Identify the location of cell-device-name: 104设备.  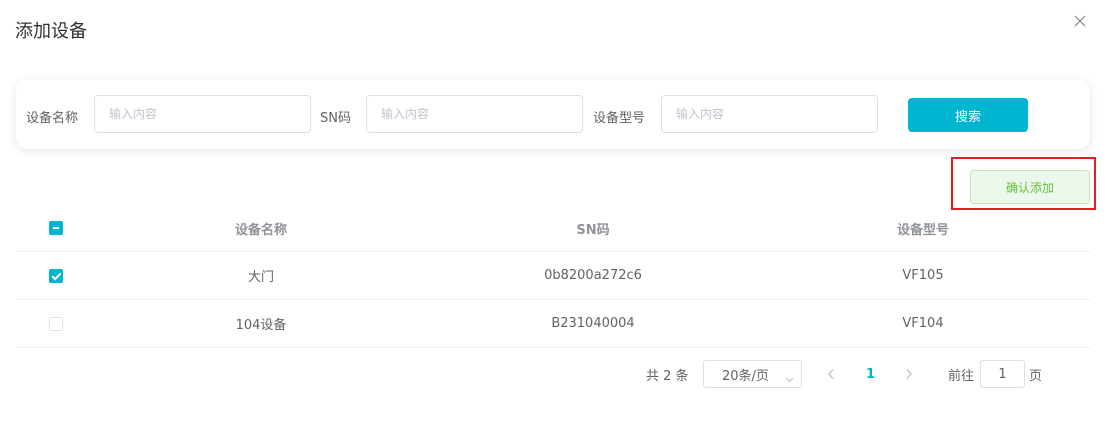
(261, 325).